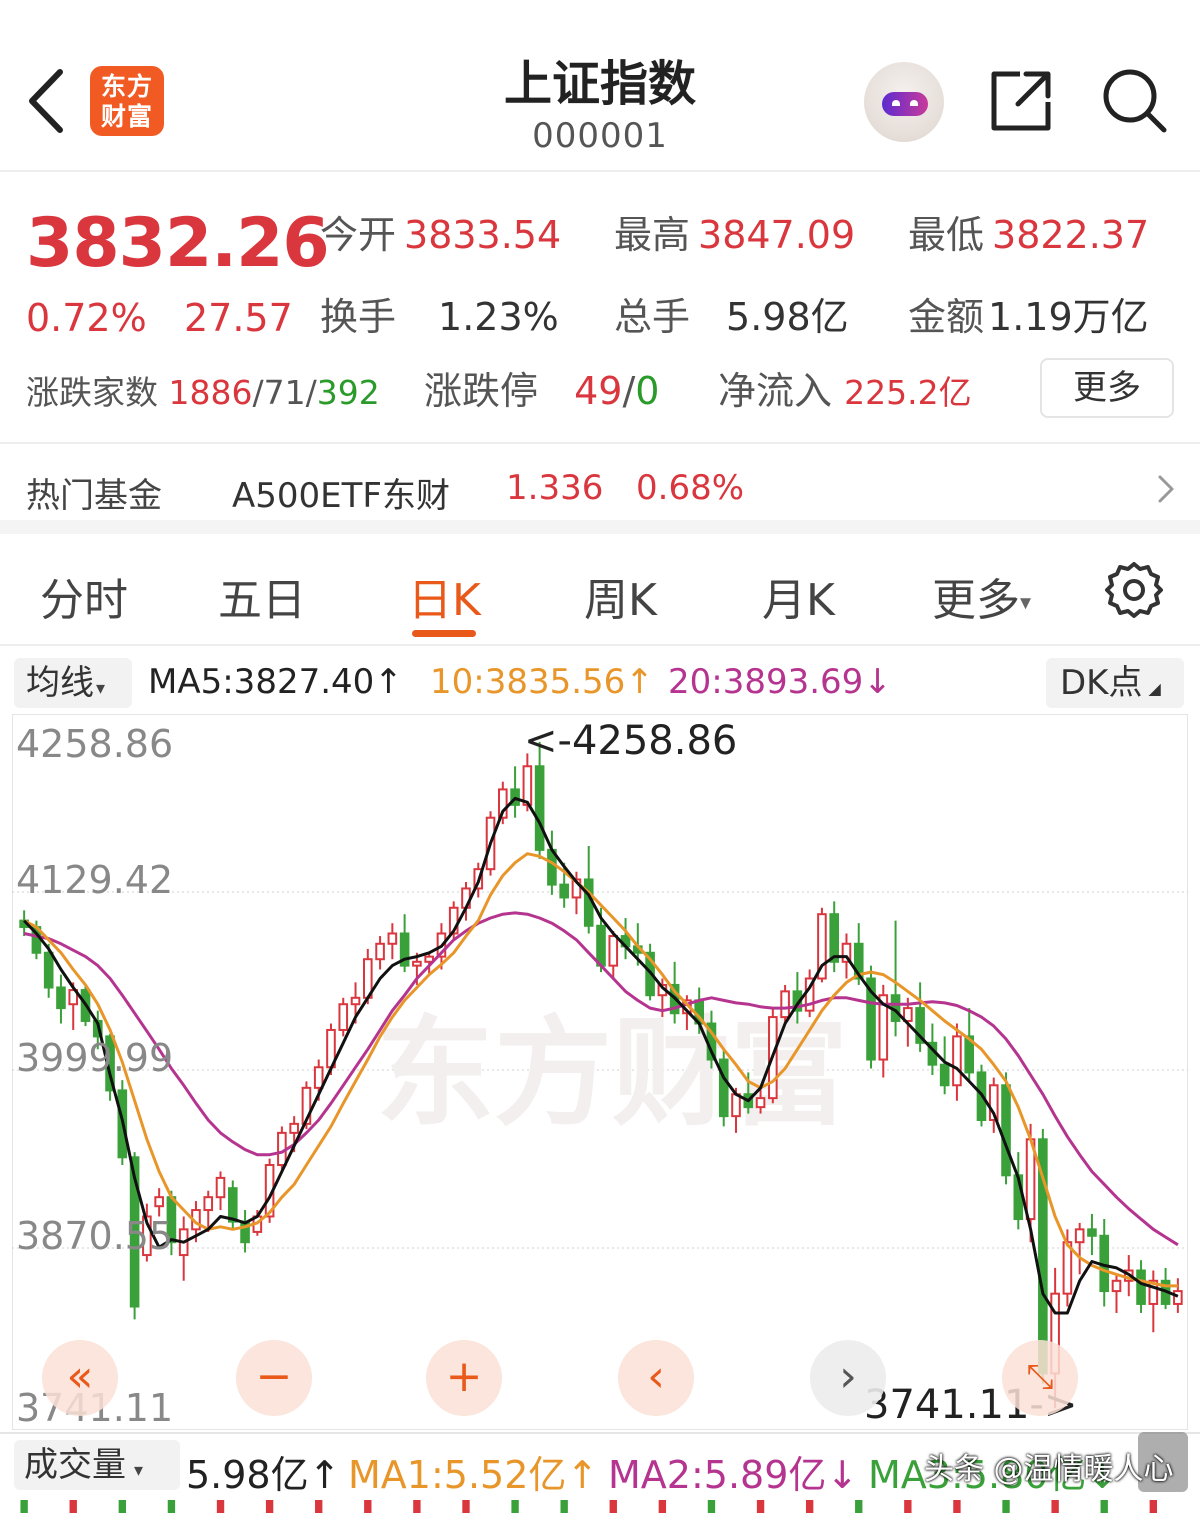  I want to click on tab-monthly-k: 月K, so click(798, 596).